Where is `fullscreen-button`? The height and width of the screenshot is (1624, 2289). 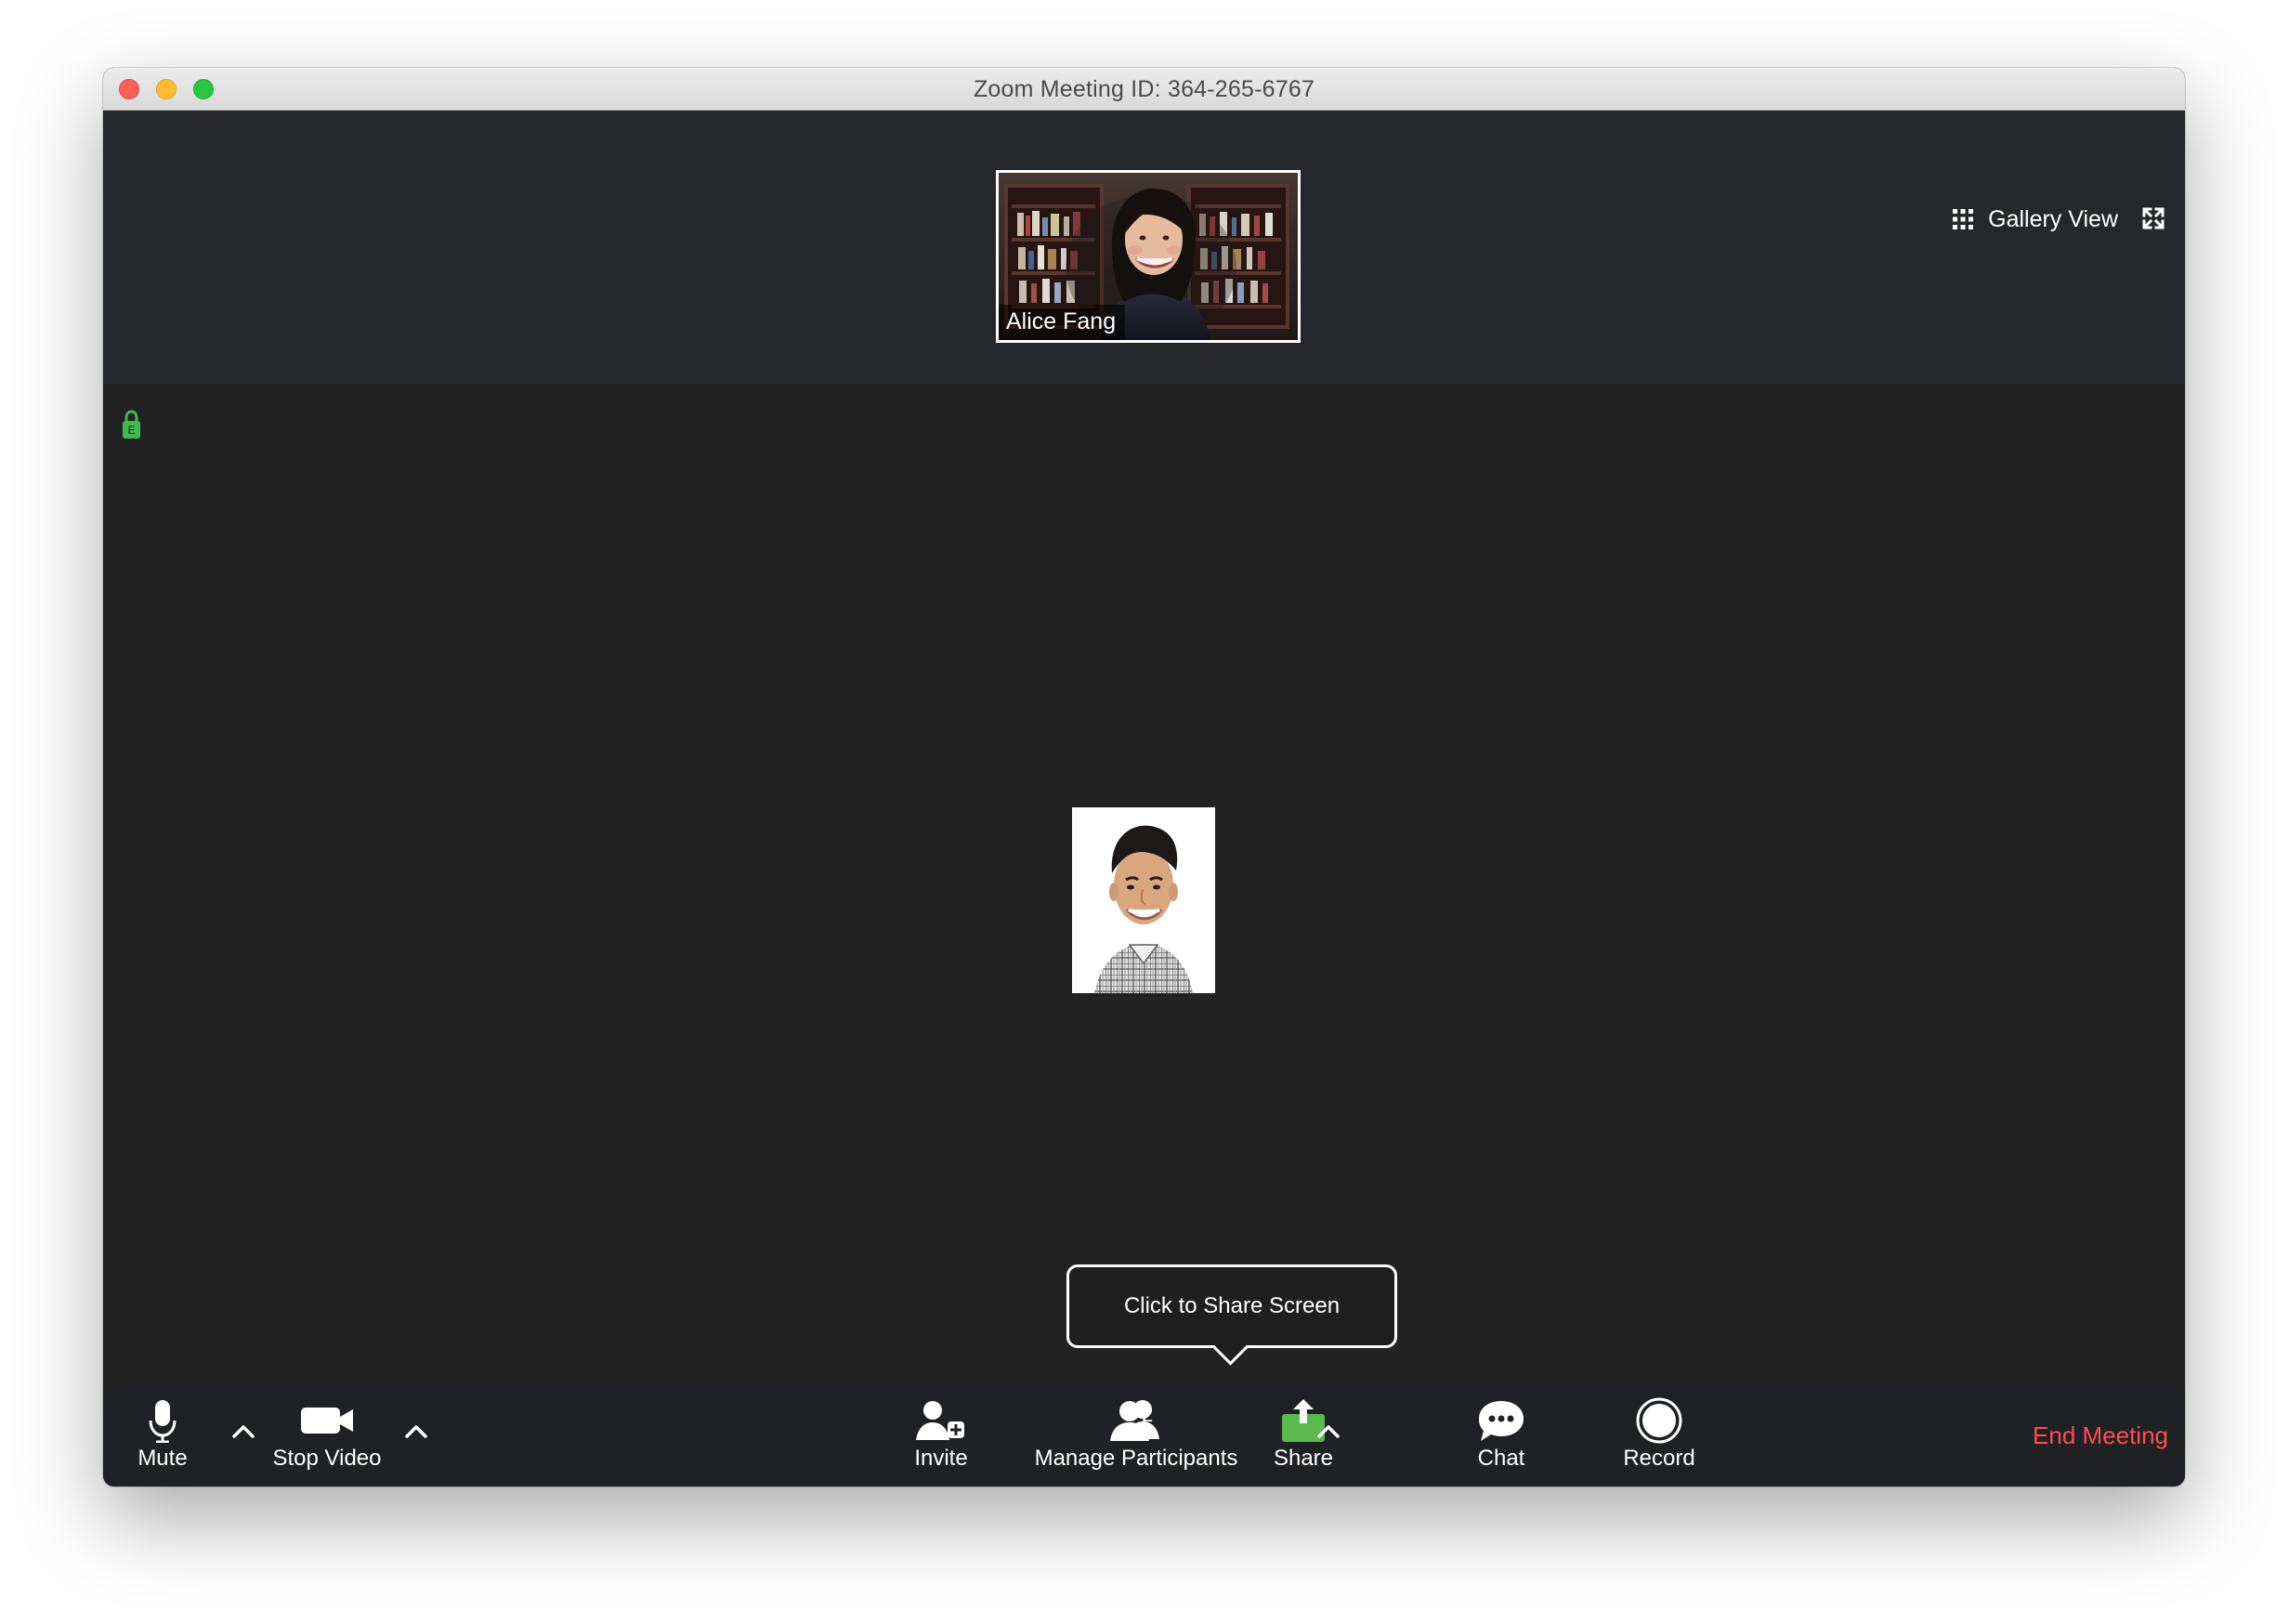
fullscreen-button is located at coordinates (2153, 218).